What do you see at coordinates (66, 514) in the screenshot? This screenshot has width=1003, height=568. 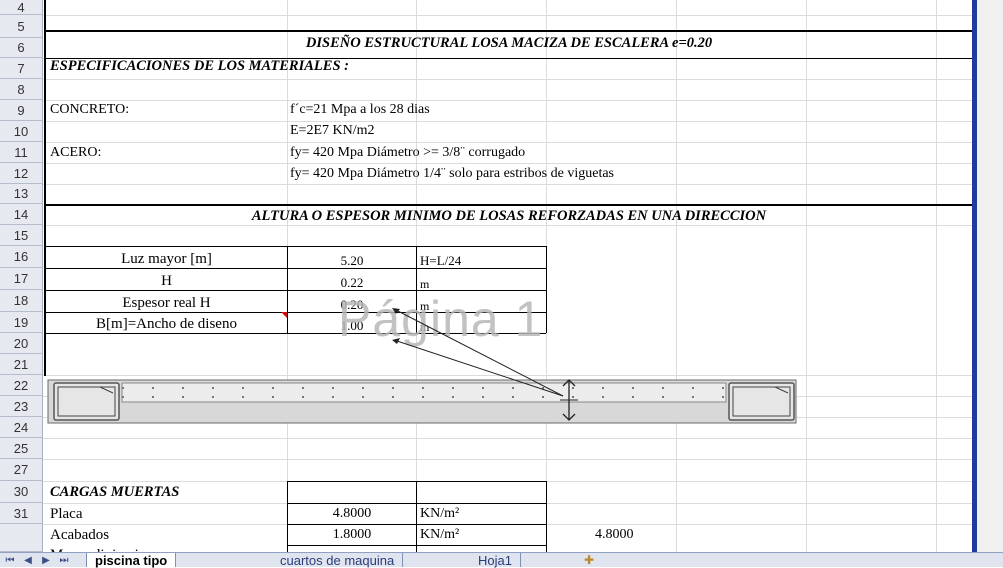 I see `load-label: Placa` at bounding box center [66, 514].